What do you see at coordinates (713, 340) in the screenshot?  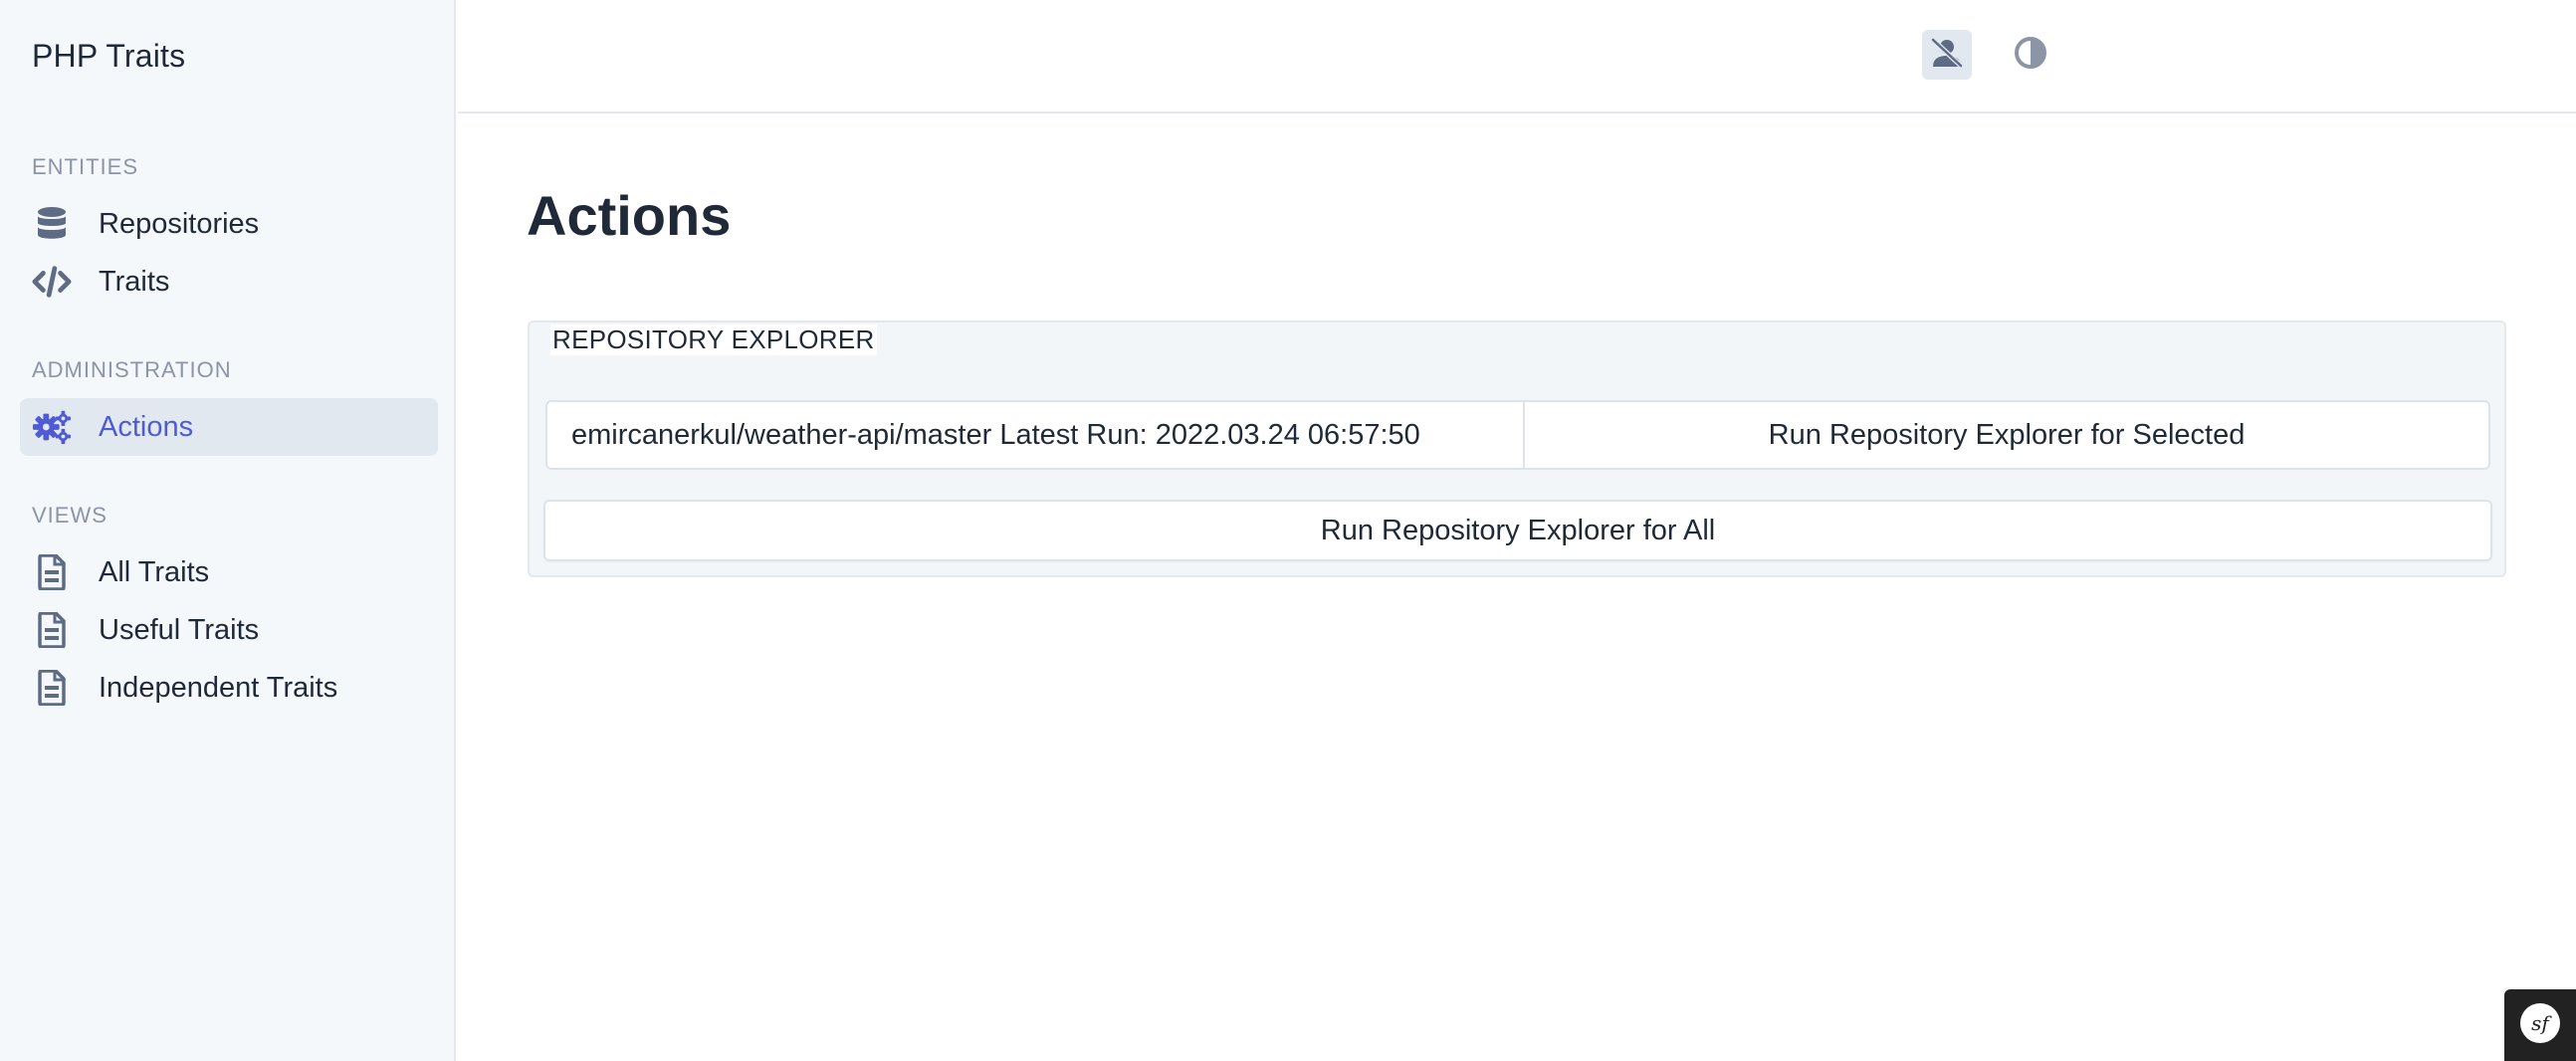 I see `panel-legend: REPOSITORY EXPLORER` at bounding box center [713, 340].